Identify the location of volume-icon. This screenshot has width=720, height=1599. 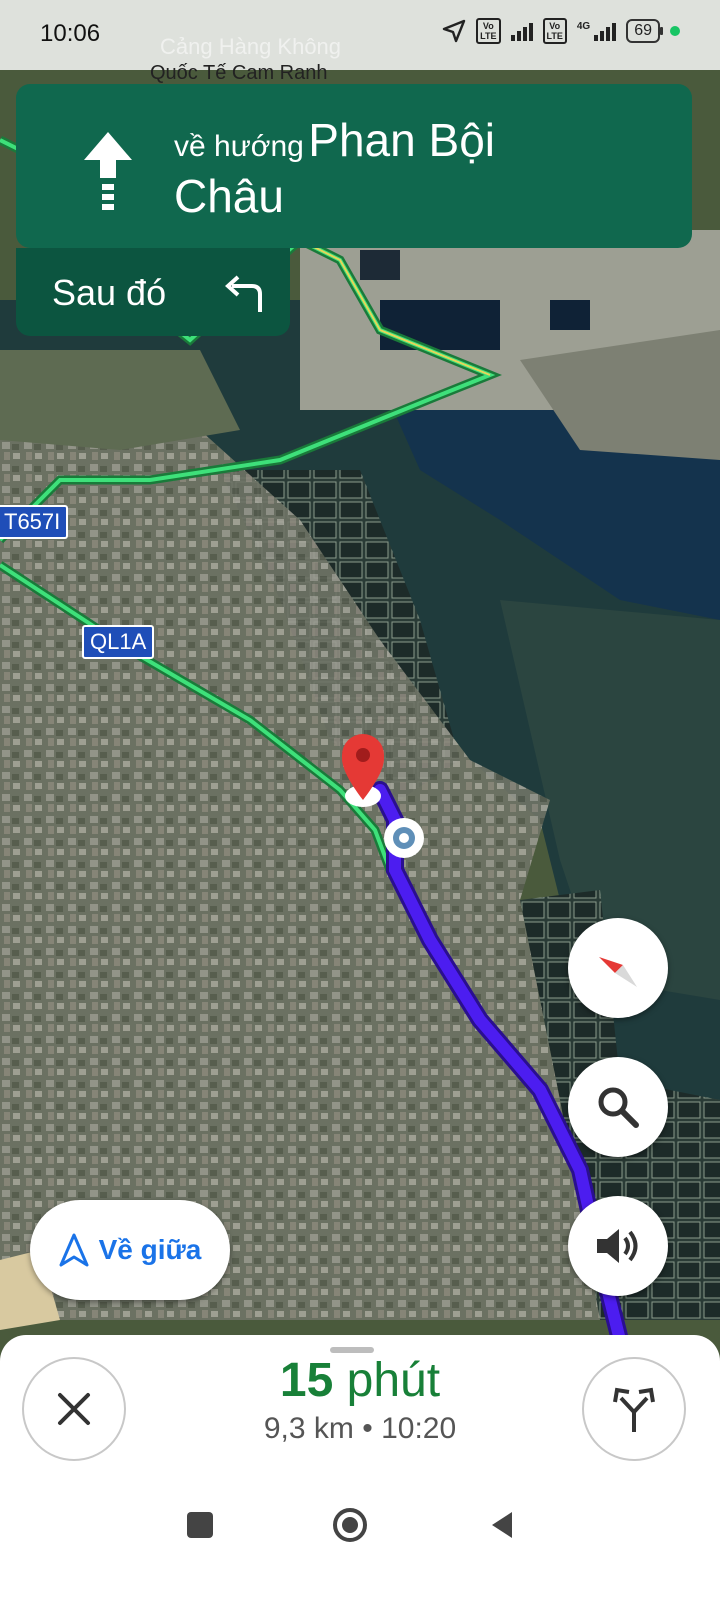
(617, 1246).